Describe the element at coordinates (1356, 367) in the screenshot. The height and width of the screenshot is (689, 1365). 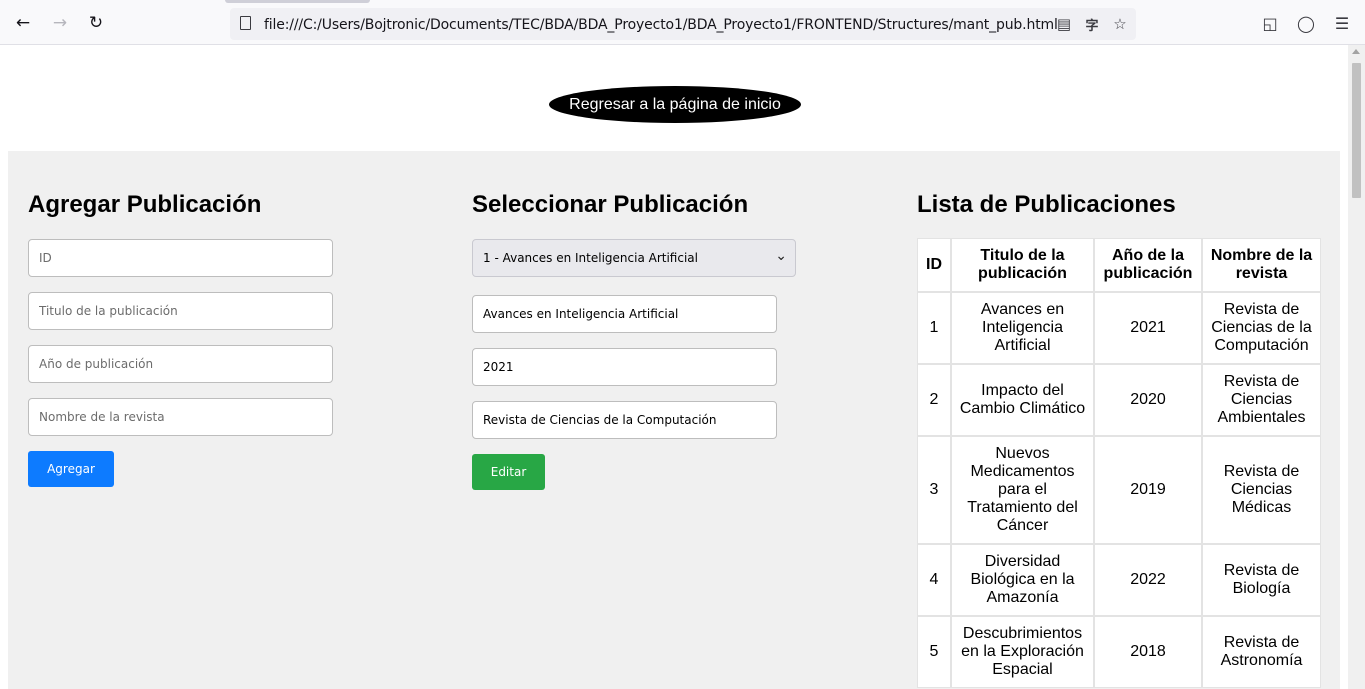
I see `page-scrollbar` at that location.